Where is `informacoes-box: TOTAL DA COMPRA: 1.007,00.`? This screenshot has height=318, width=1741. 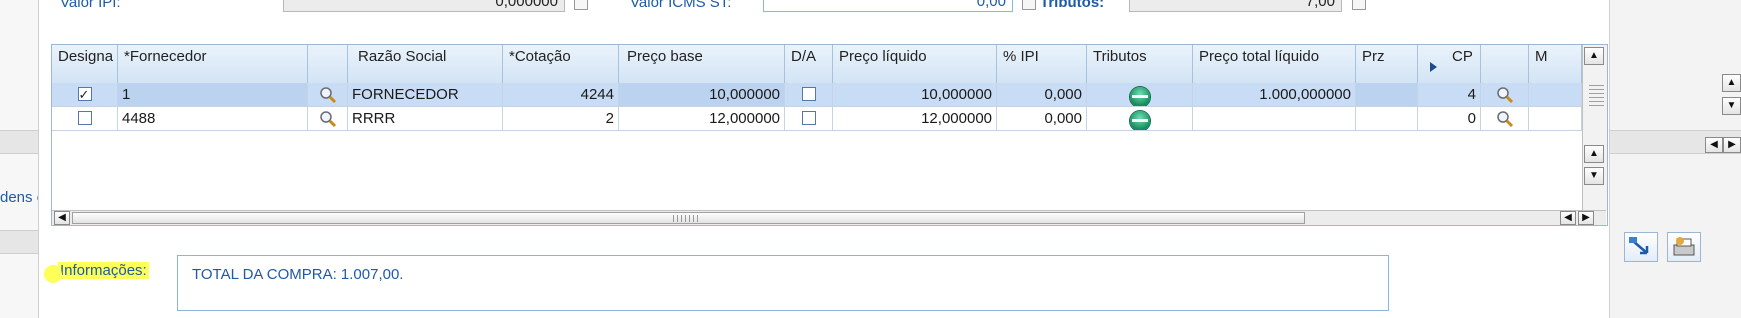
informacoes-box: TOTAL DA COMPRA: 1.007,00. is located at coordinates (783, 283).